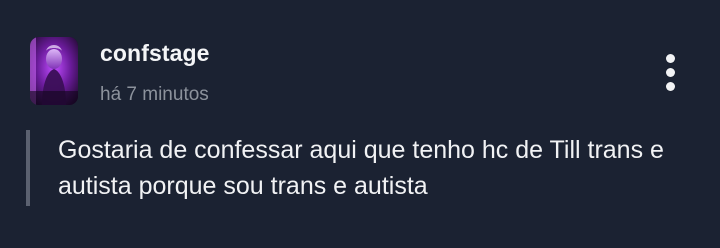  I want to click on more-options-icon, so click(671, 72).